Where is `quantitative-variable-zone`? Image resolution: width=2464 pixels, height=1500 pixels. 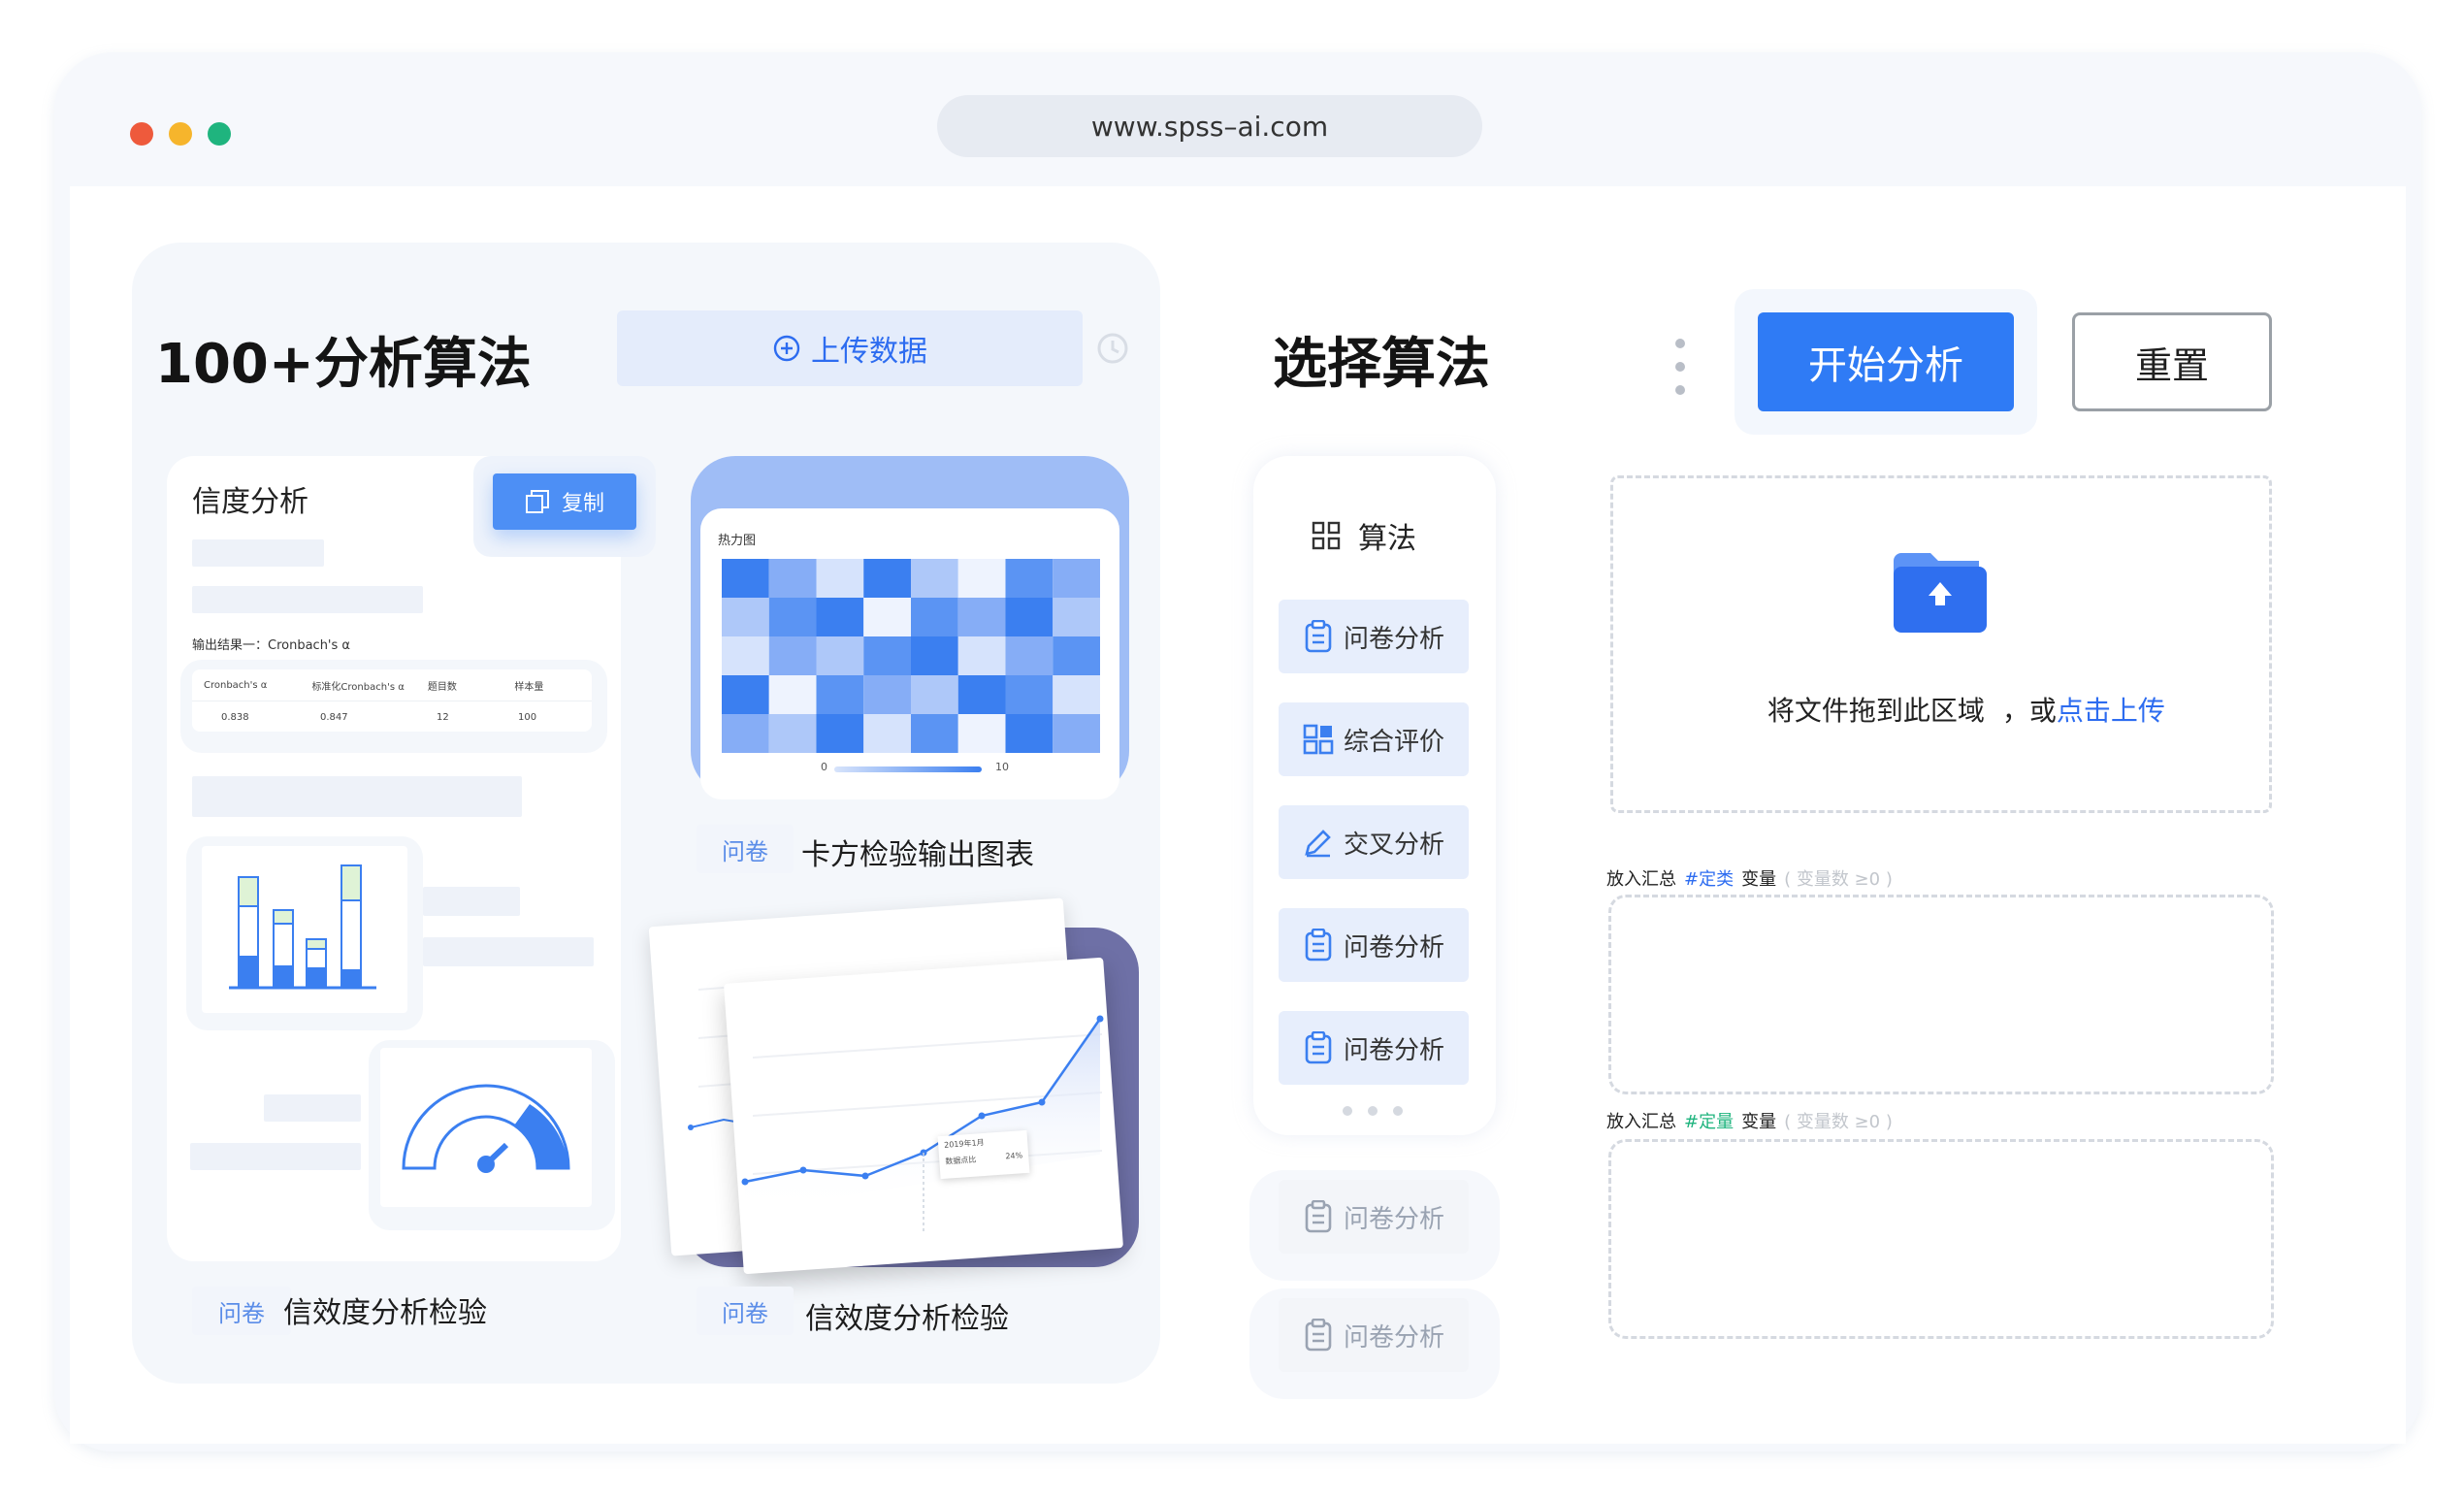
quantitative-variable-zone is located at coordinates (1941, 1239).